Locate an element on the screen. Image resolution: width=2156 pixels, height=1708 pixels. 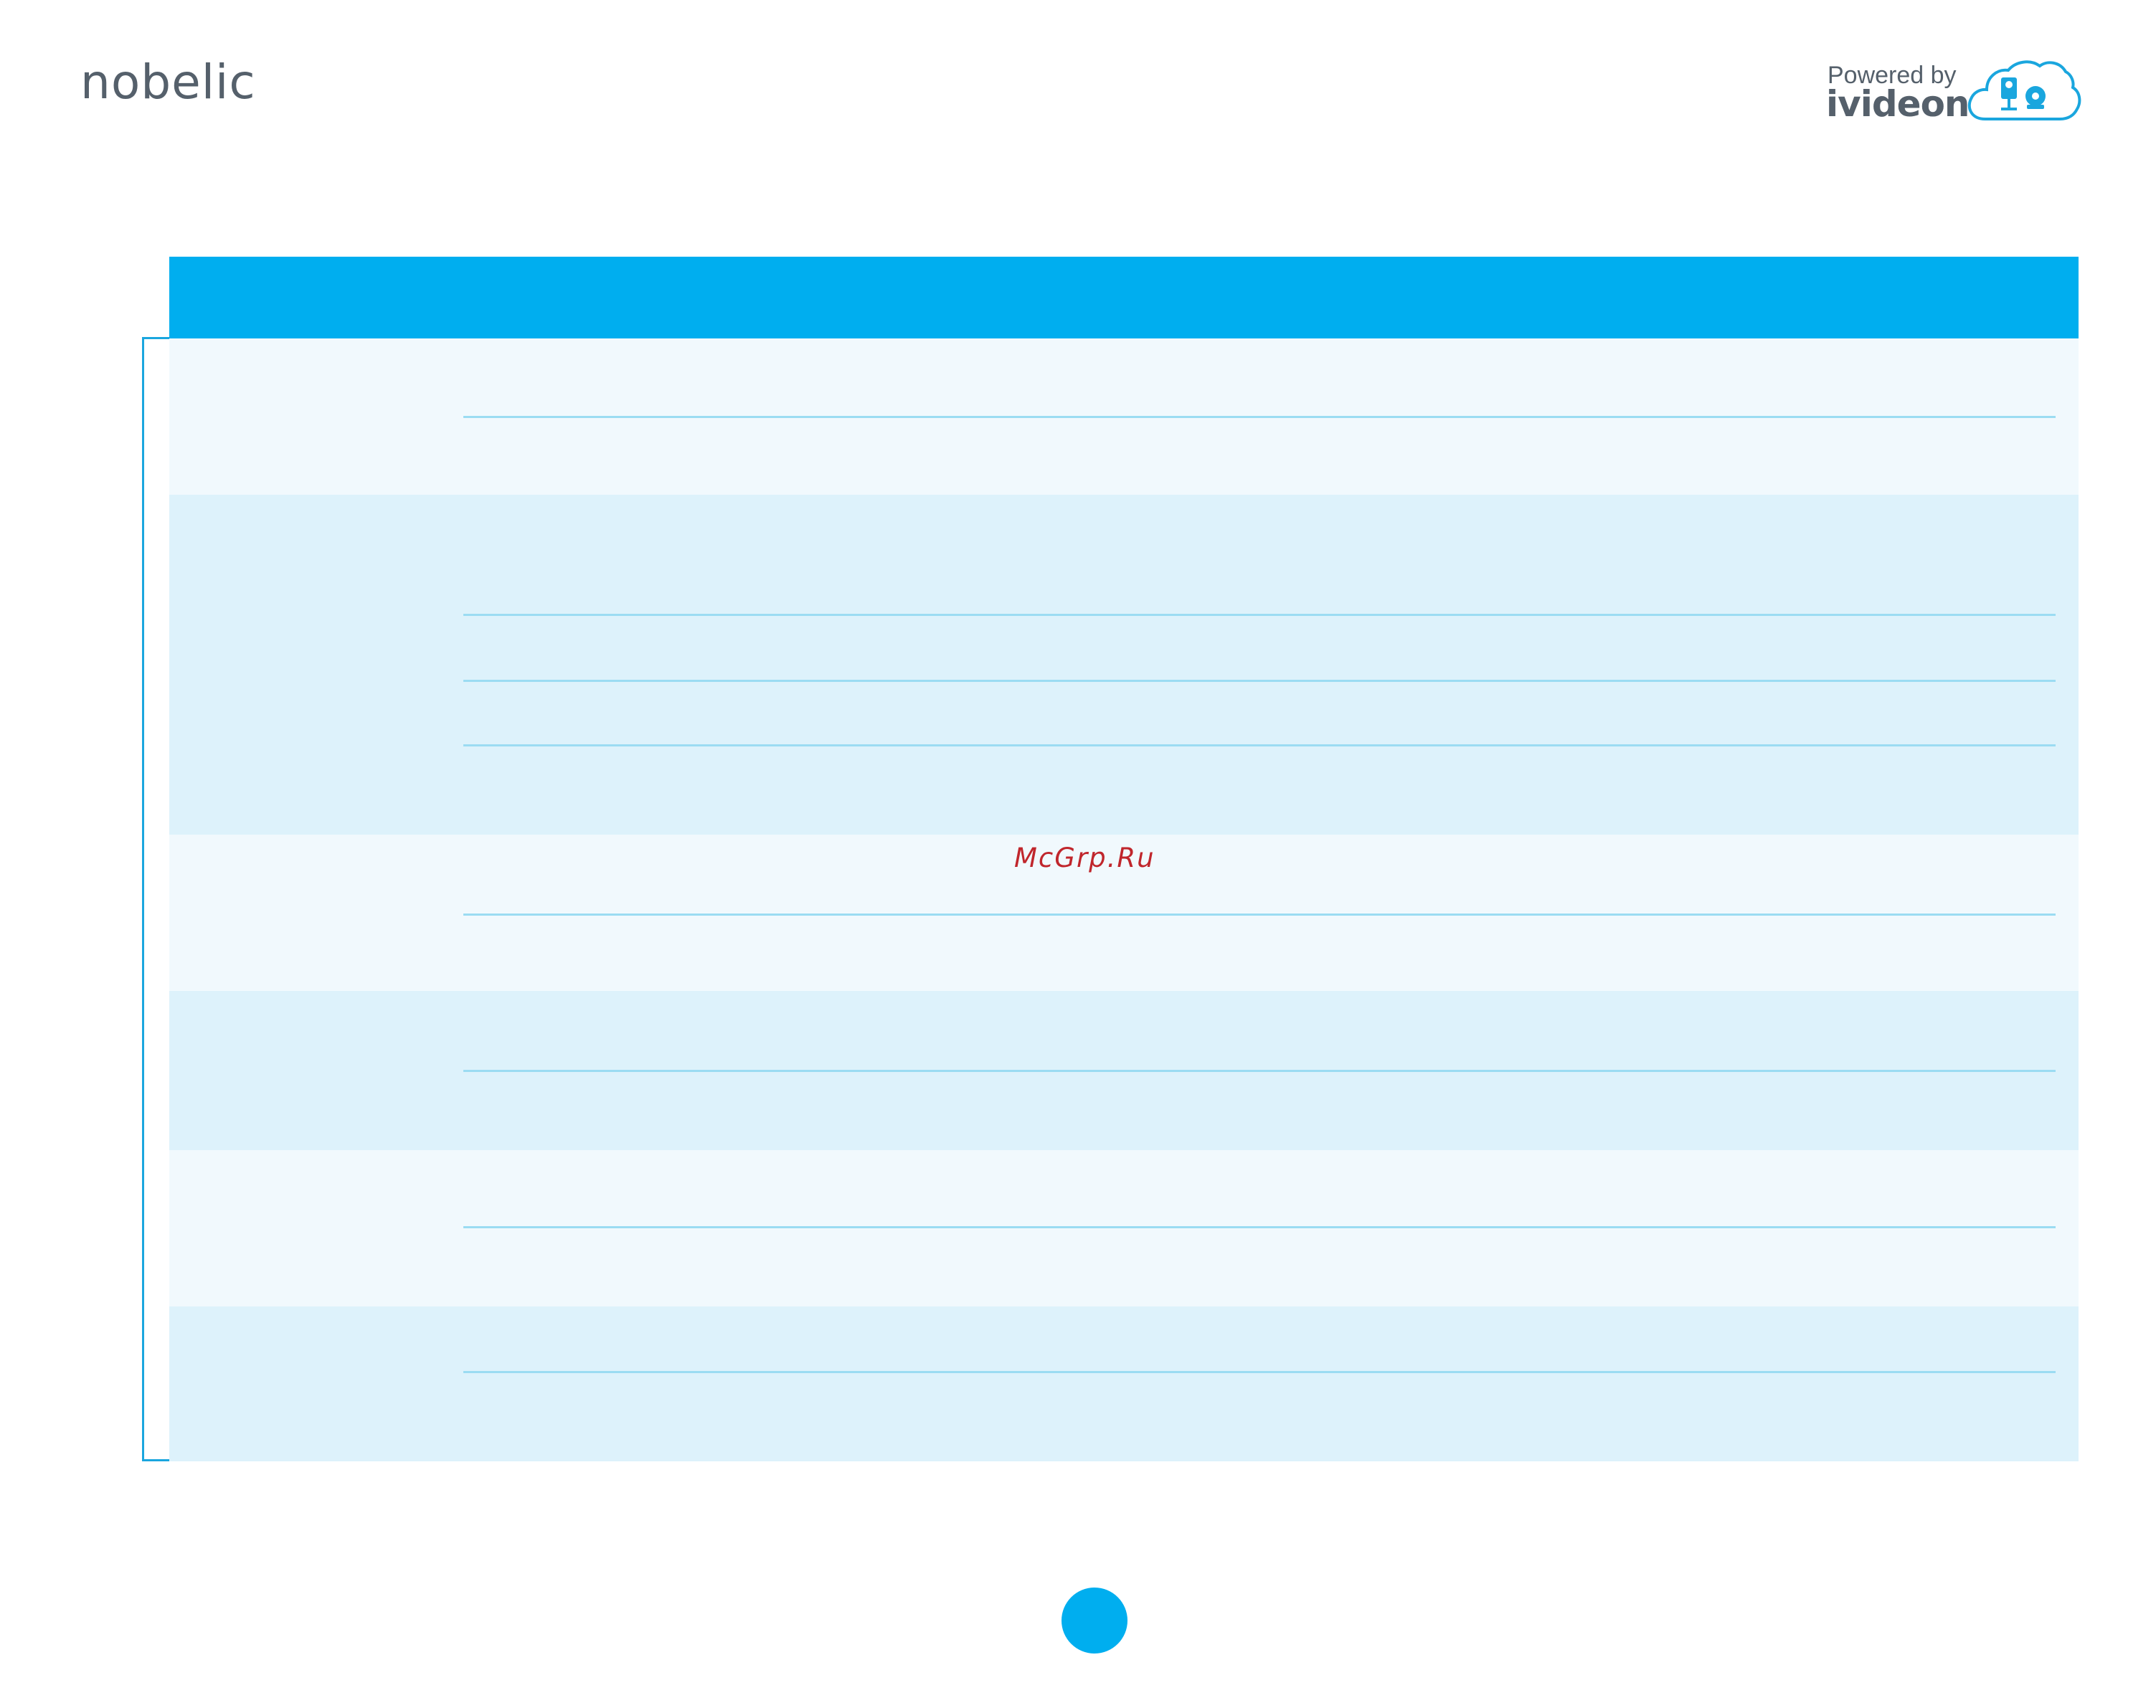
nobelic-logo: nobelic is located at coordinates (168, 82).